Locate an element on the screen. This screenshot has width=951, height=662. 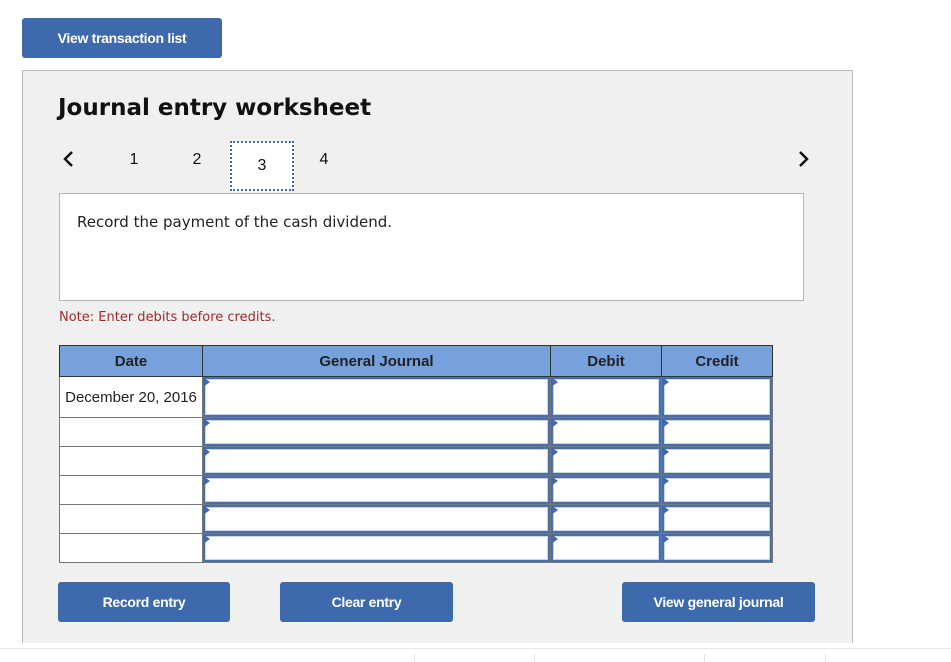
chevron-right-icon is located at coordinates (803, 159).